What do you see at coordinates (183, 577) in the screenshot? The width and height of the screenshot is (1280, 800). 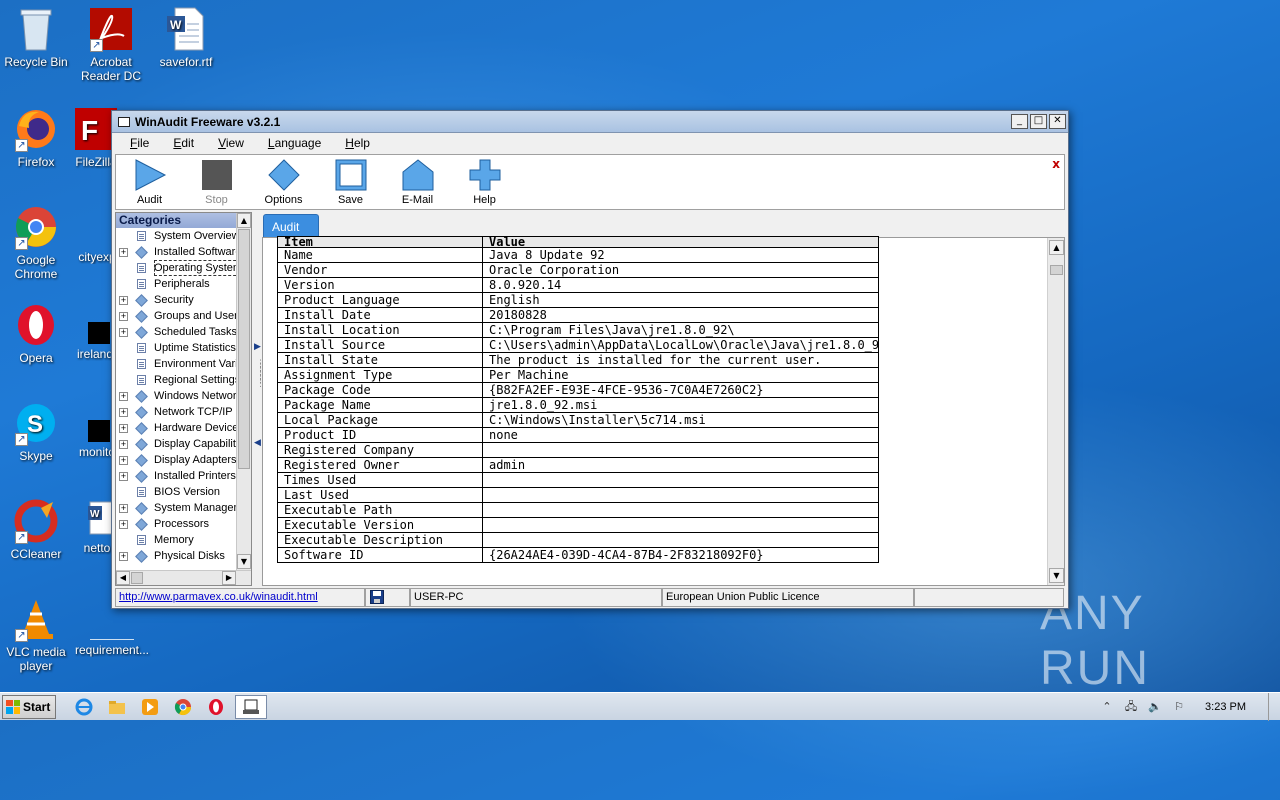 I see `tree-horizontal-scrollbar: ◀ ▶` at bounding box center [183, 577].